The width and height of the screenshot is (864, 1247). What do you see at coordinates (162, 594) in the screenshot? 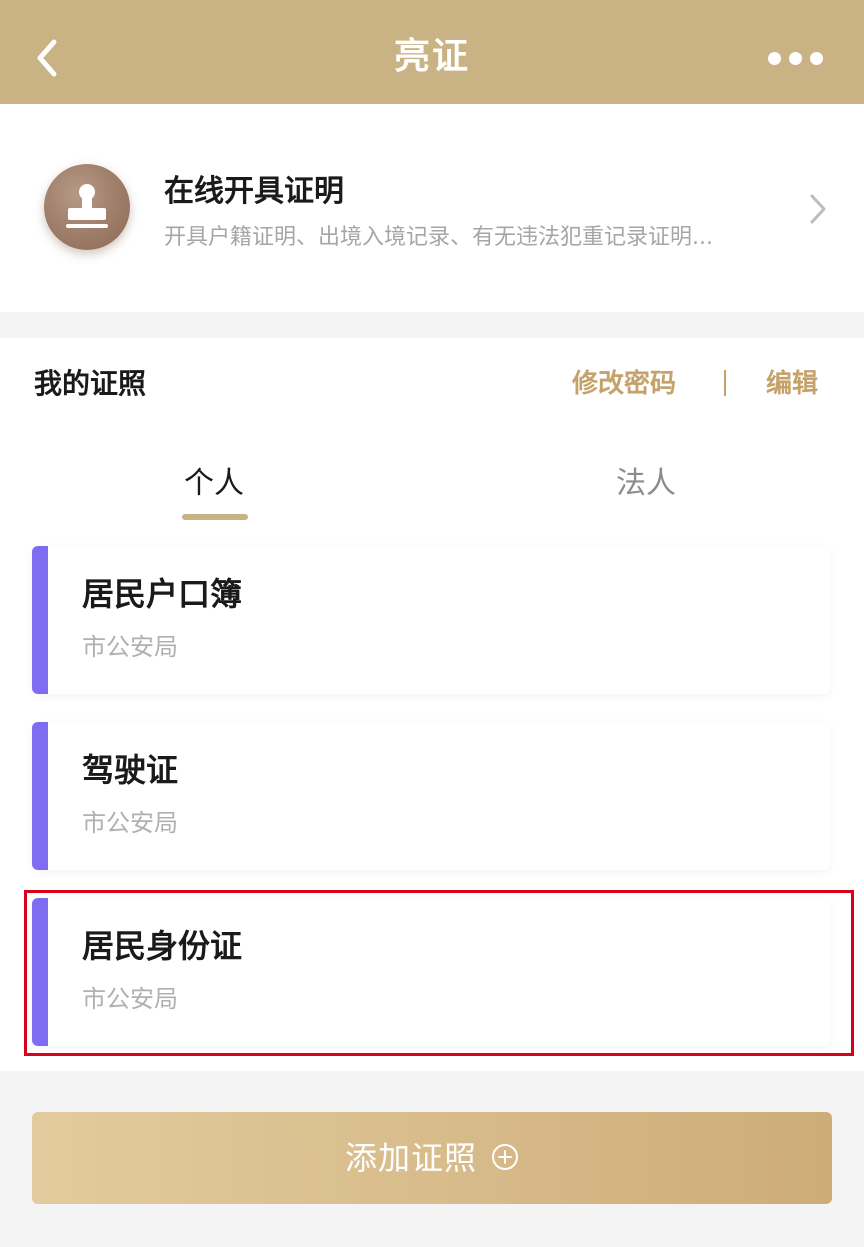
I see `certificate-title: 居民户口簿` at bounding box center [162, 594].